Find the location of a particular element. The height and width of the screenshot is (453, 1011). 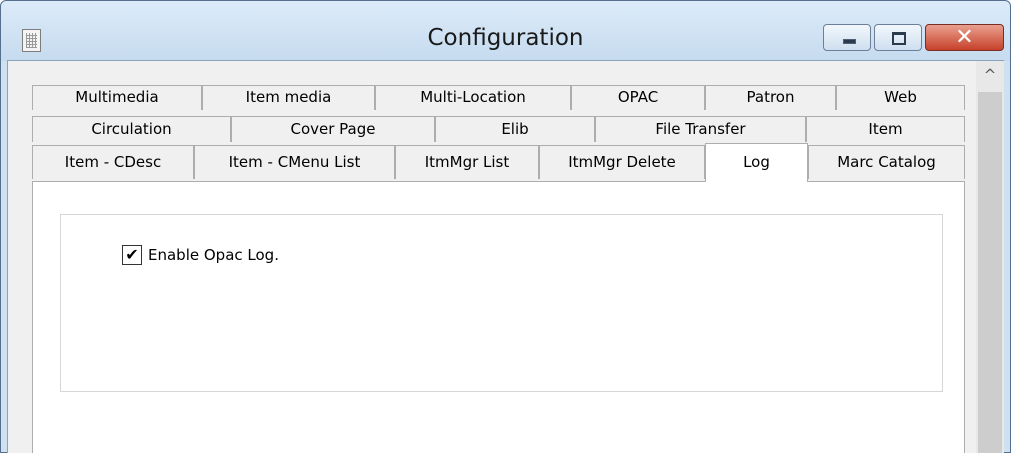

enable-opac-log-checkbox: ✔ is located at coordinates (132, 255).